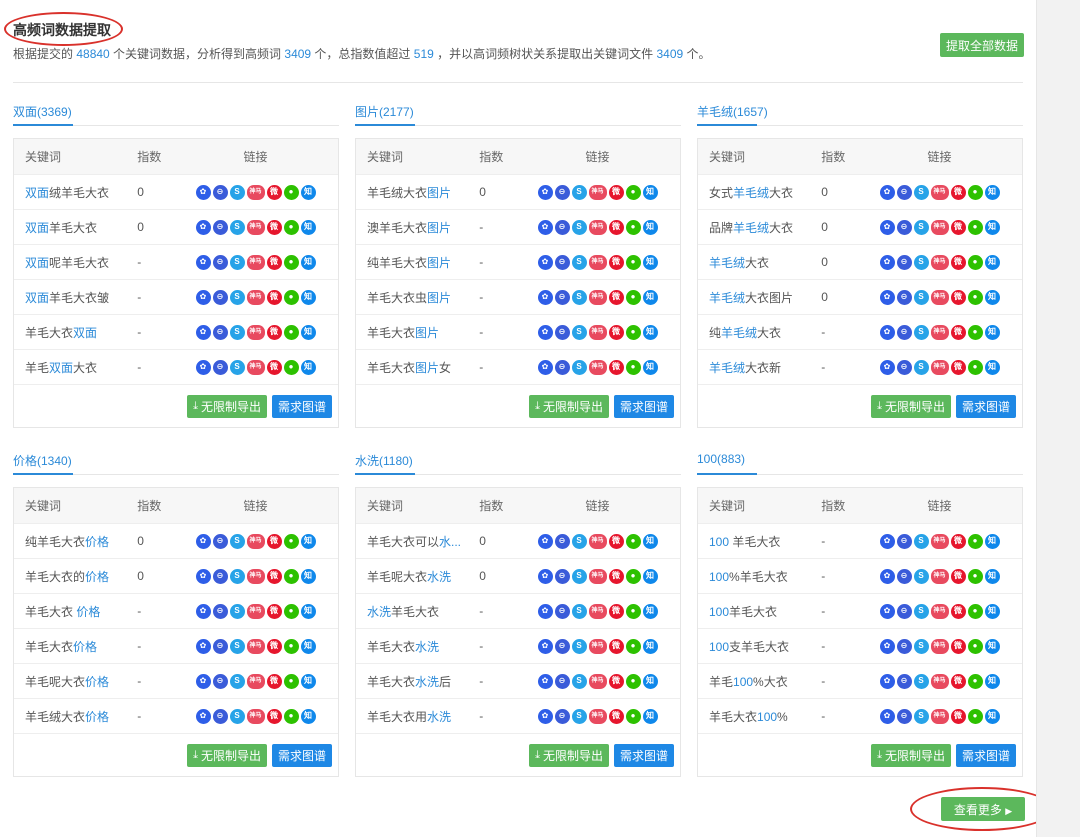 The width and height of the screenshot is (1080, 837). I want to click on demand-graph-button: 需求图谱, so click(985, 406).